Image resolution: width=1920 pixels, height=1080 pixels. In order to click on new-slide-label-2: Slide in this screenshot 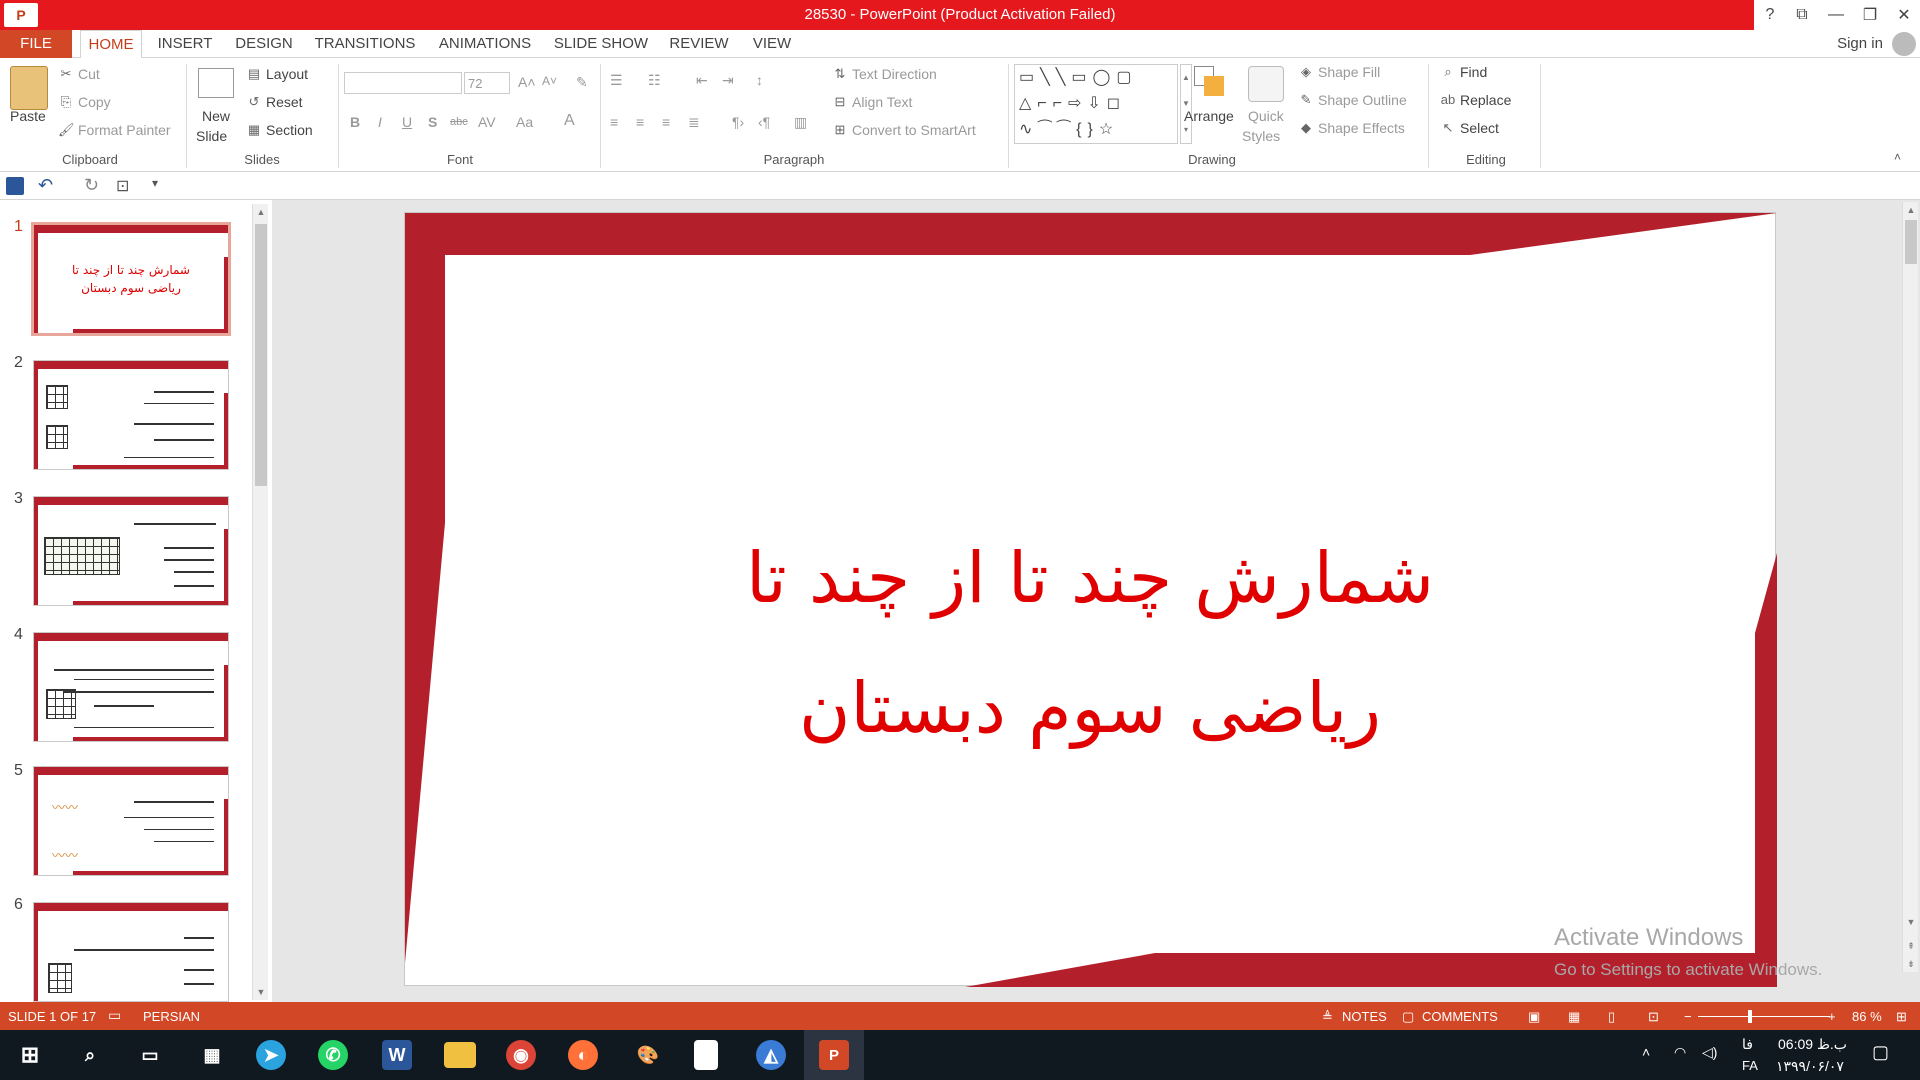, I will do `click(211, 136)`.